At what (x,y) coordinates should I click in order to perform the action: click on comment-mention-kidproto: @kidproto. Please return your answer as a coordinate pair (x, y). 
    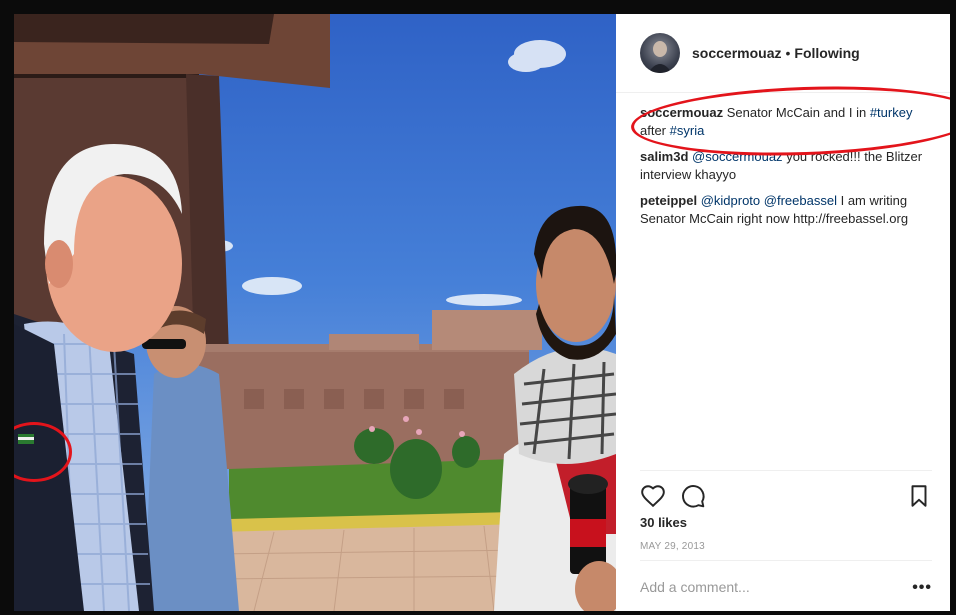
    Looking at the image, I should click on (730, 200).